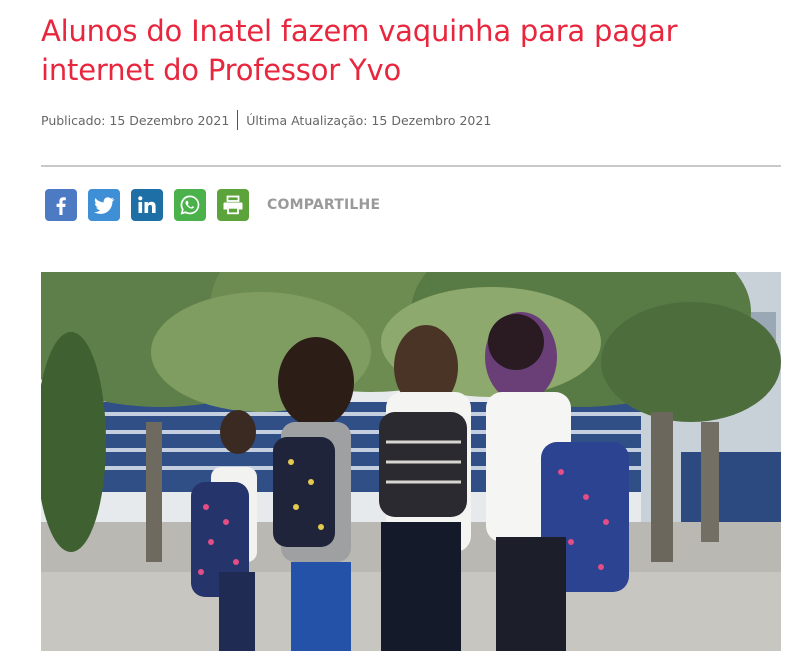 Image resolution: width=801 pixels, height=651 pixels. I want to click on linkedin-share-button, so click(147, 205).